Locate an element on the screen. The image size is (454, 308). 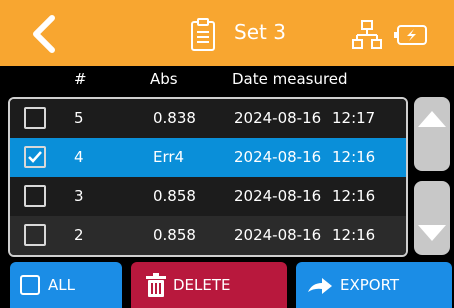
clipboard-icon is located at coordinates (203, 34).